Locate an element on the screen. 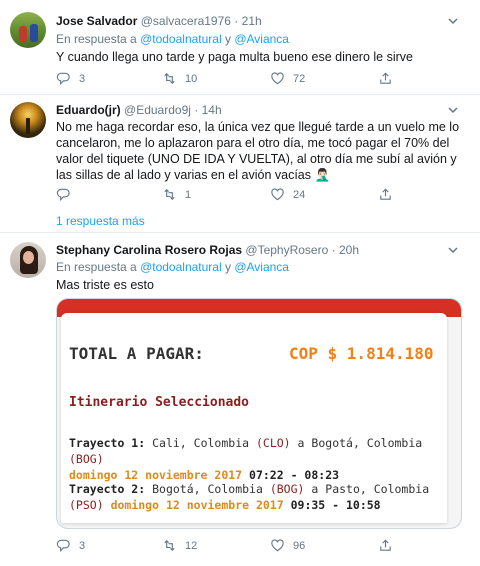 The image size is (480, 566). show-more-replies-link: 1 respuesta más is located at coordinates (100, 221).